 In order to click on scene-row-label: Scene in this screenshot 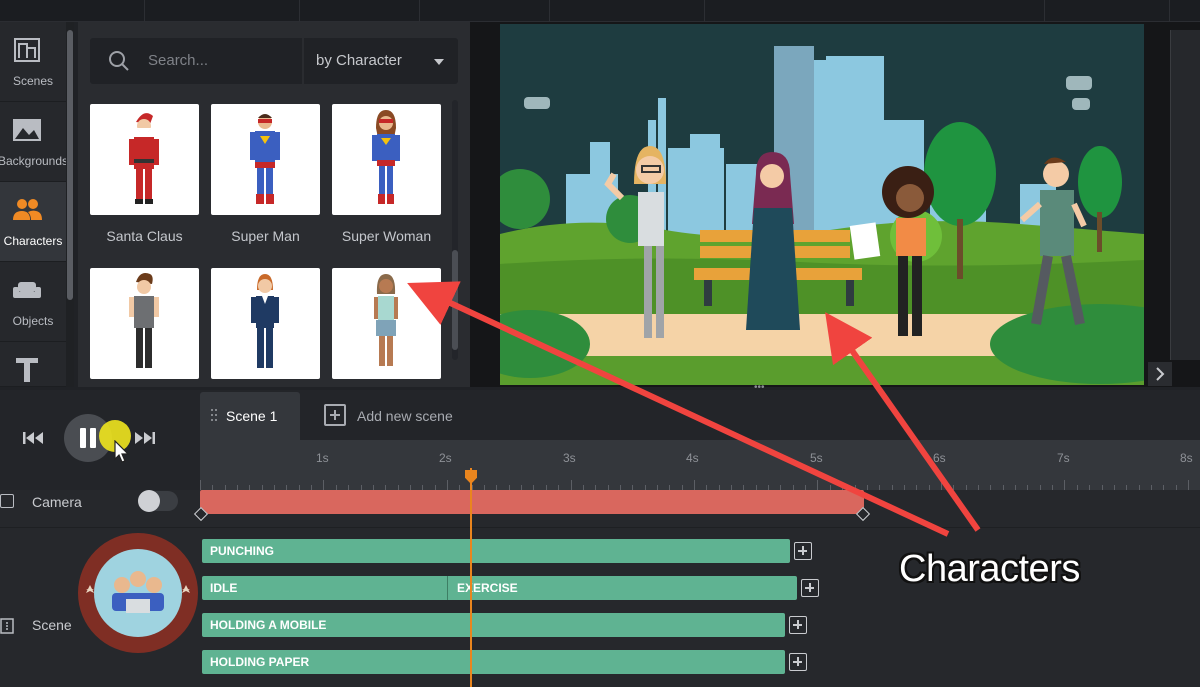, I will do `click(52, 625)`.